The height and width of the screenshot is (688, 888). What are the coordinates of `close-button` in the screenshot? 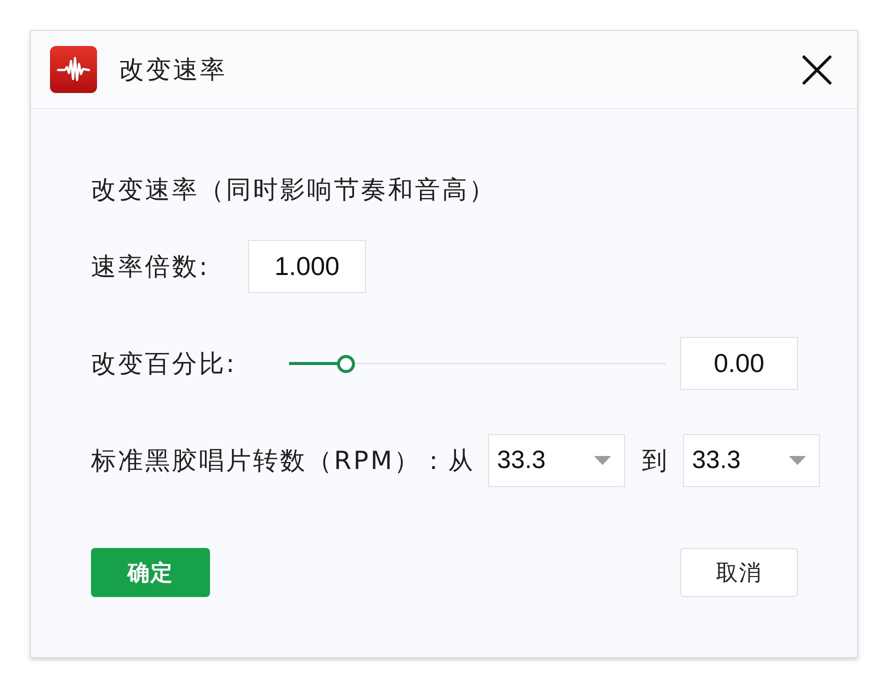 It's located at (817, 70).